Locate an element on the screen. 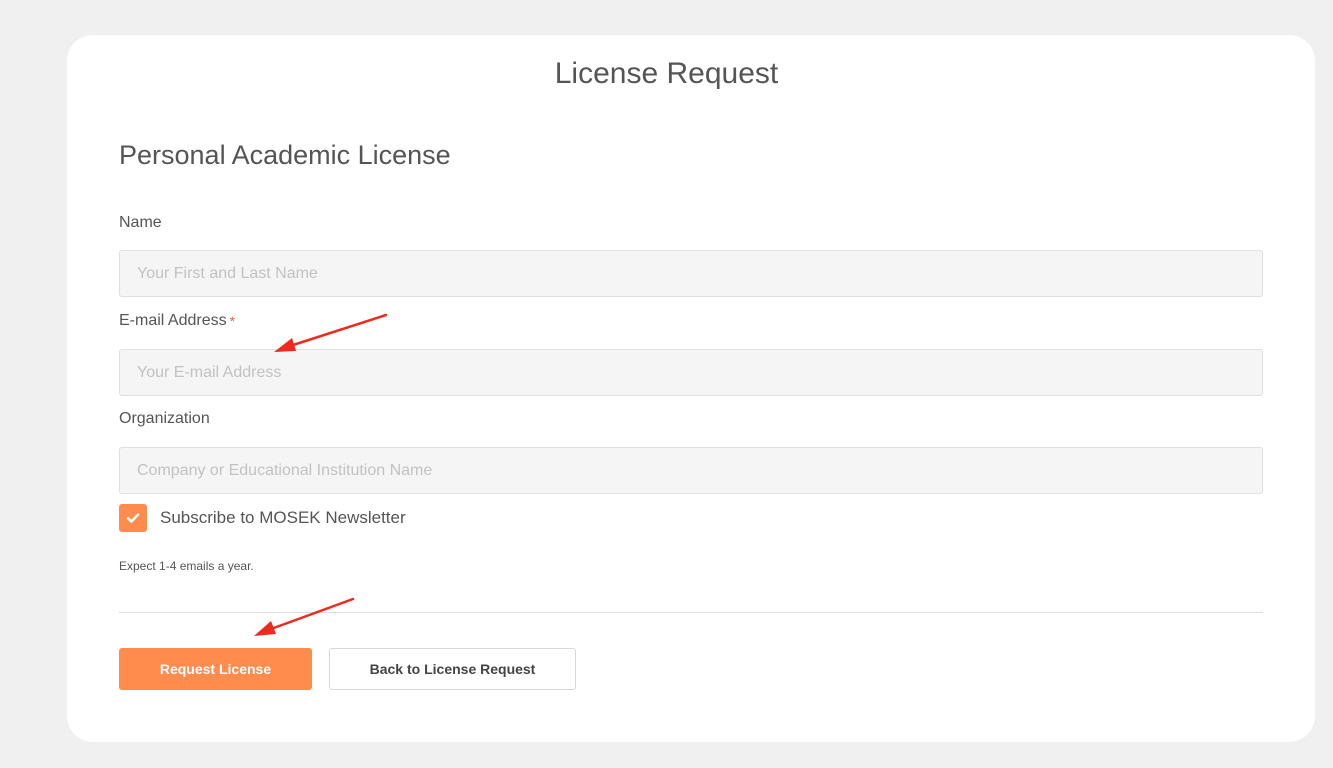 The image size is (1333, 768). checkmark-icon is located at coordinates (133, 518).